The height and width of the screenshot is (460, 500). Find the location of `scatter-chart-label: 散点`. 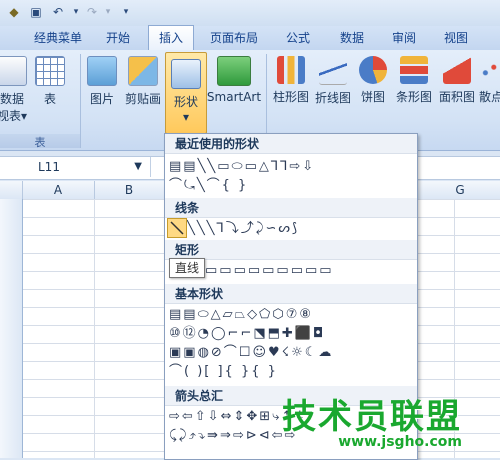

scatter-chart-label: 散点 is located at coordinates (489, 97).